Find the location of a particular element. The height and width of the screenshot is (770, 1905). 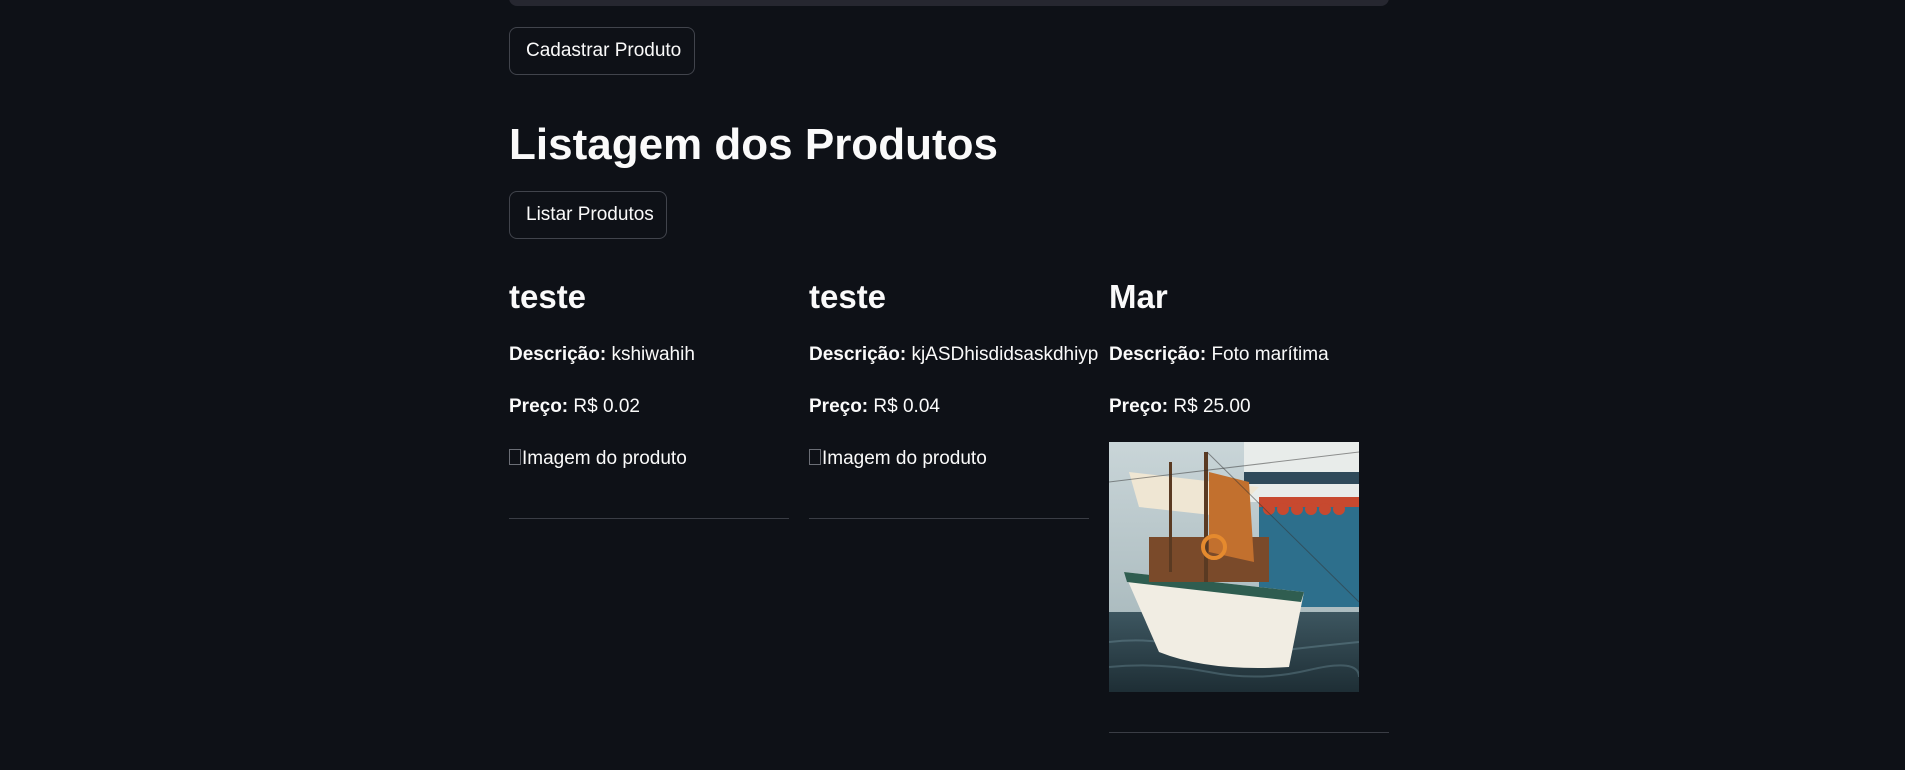

price-value: R$ 0.04 is located at coordinates (906, 406).